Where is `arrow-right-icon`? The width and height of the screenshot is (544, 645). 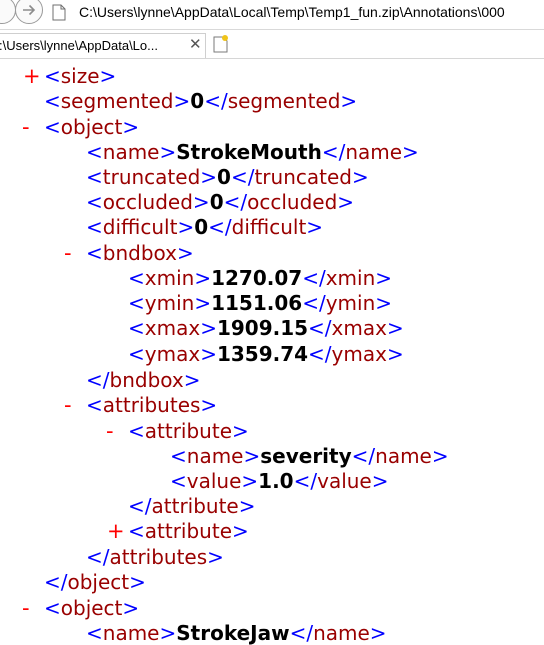
arrow-right-icon is located at coordinates (29, 10).